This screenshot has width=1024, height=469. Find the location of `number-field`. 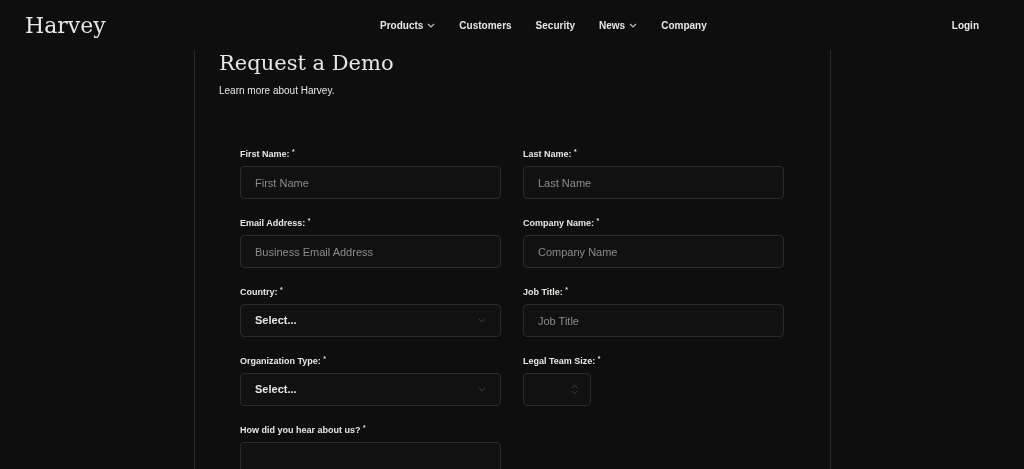

number-field is located at coordinates (557, 389).